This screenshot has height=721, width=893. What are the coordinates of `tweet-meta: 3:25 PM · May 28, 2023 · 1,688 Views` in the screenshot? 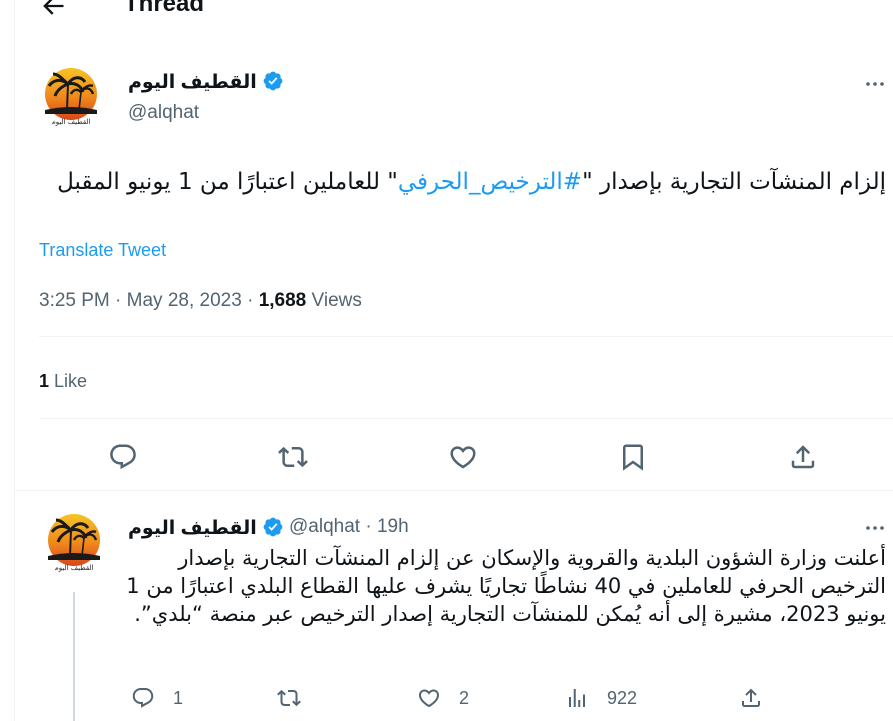 It's located at (200, 300).